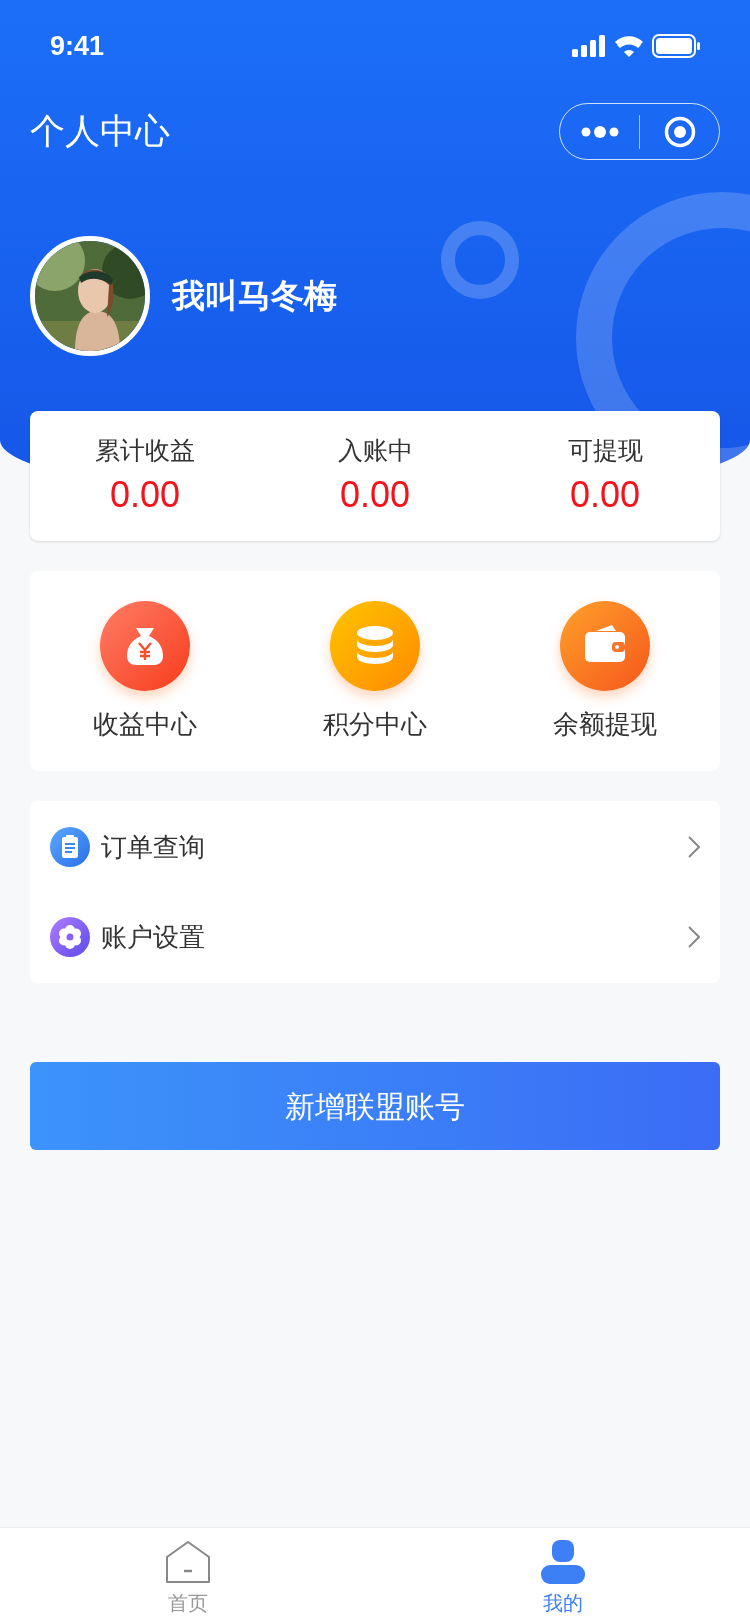  I want to click on more-icon, so click(599, 131).